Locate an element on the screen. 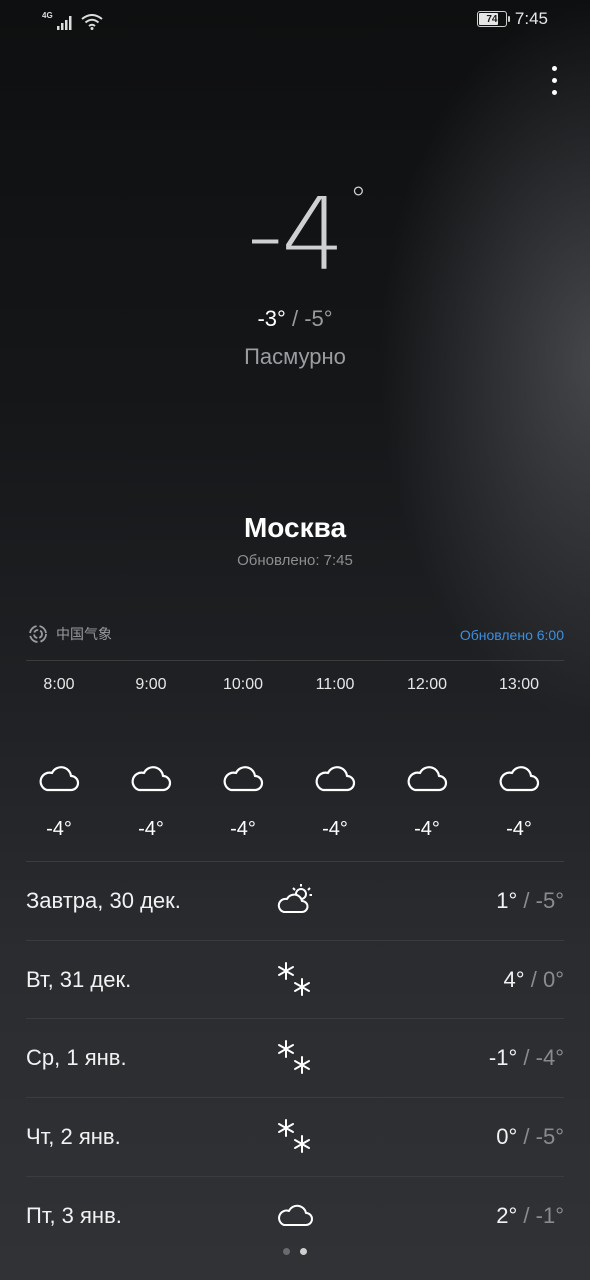  daily-row: Вт, 31 дек. 4° / 0° is located at coordinates (295, 980).